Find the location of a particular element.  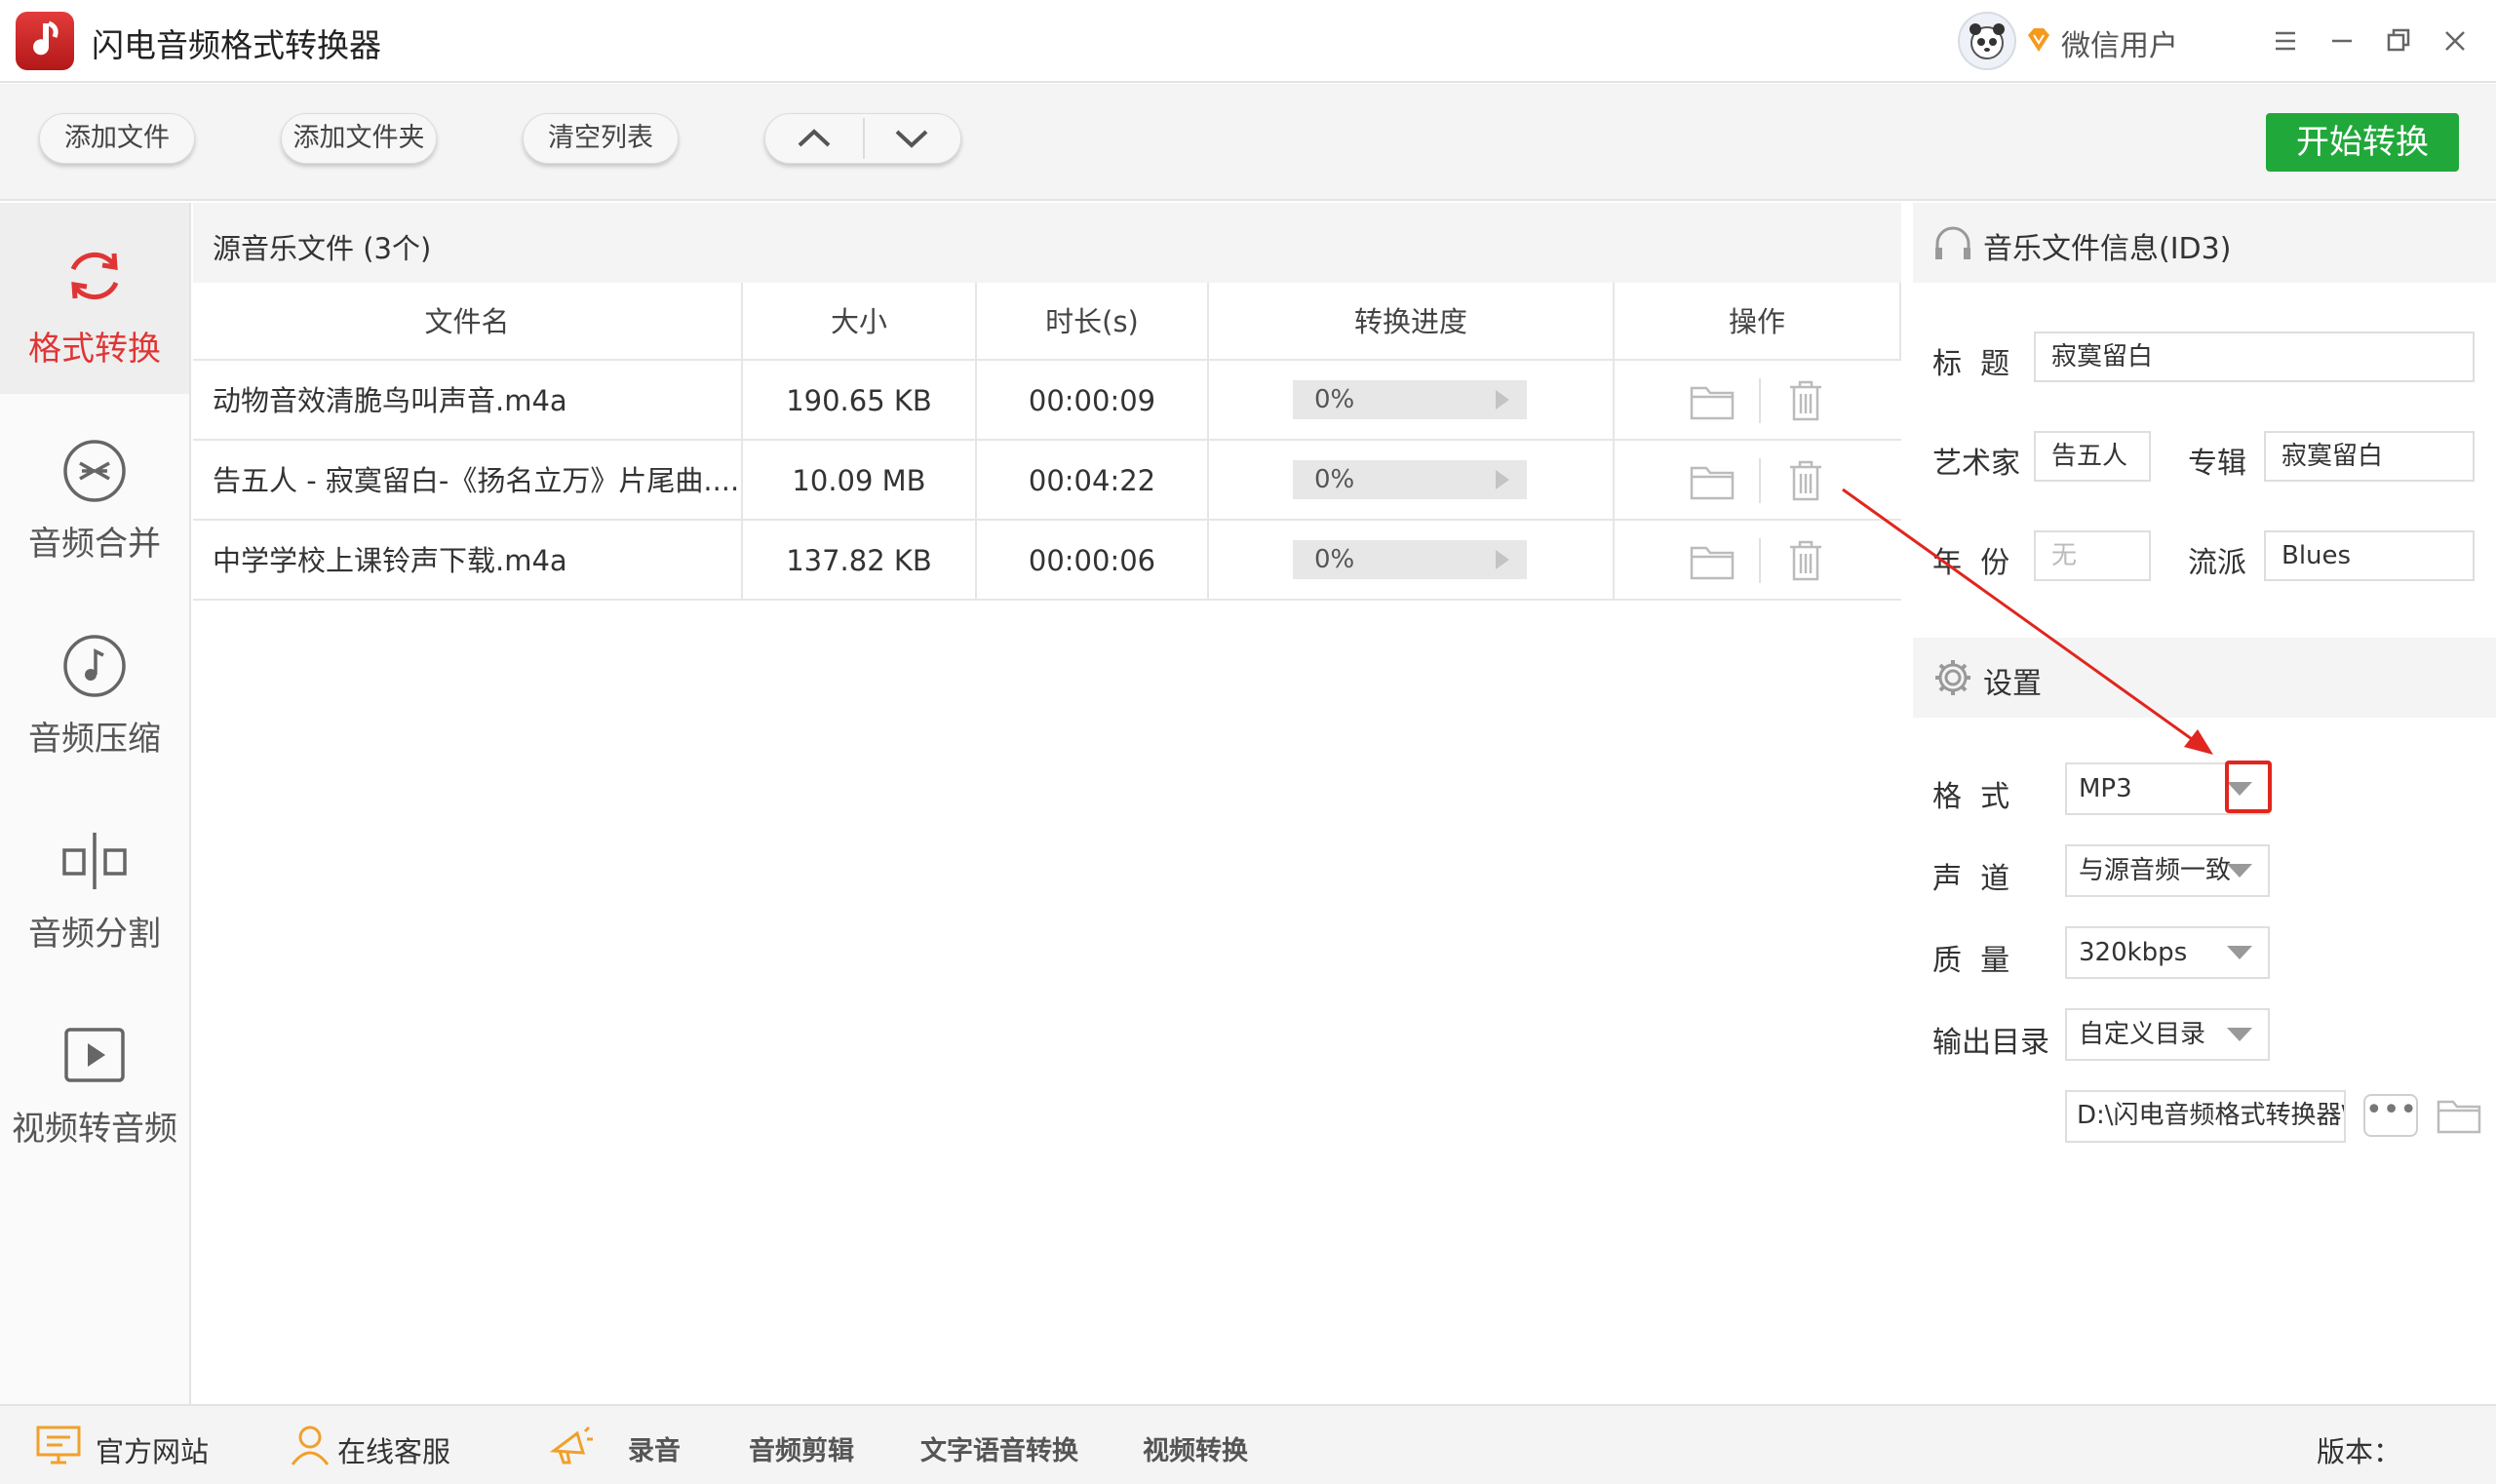

output-path-field: D:\闪电音频格式转换器\ is located at coordinates (2205, 1116).